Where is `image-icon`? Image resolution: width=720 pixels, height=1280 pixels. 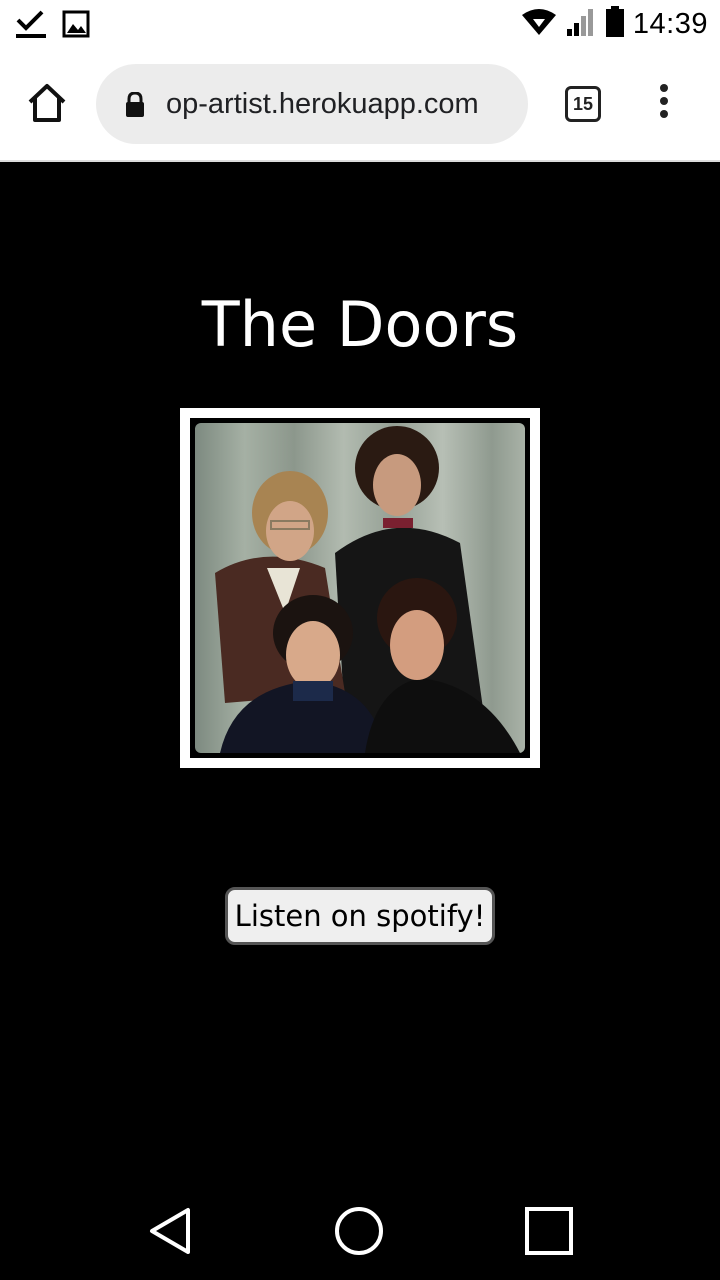
image-icon is located at coordinates (76, 26).